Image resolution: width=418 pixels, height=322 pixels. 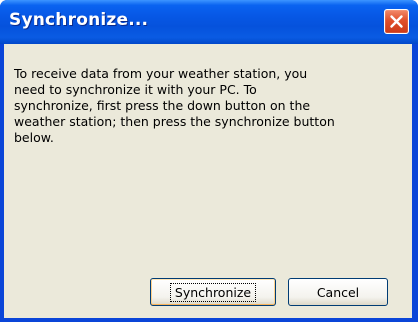 I want to click on synchronize-button-label: Synchronize, so click(x=213, y=292).